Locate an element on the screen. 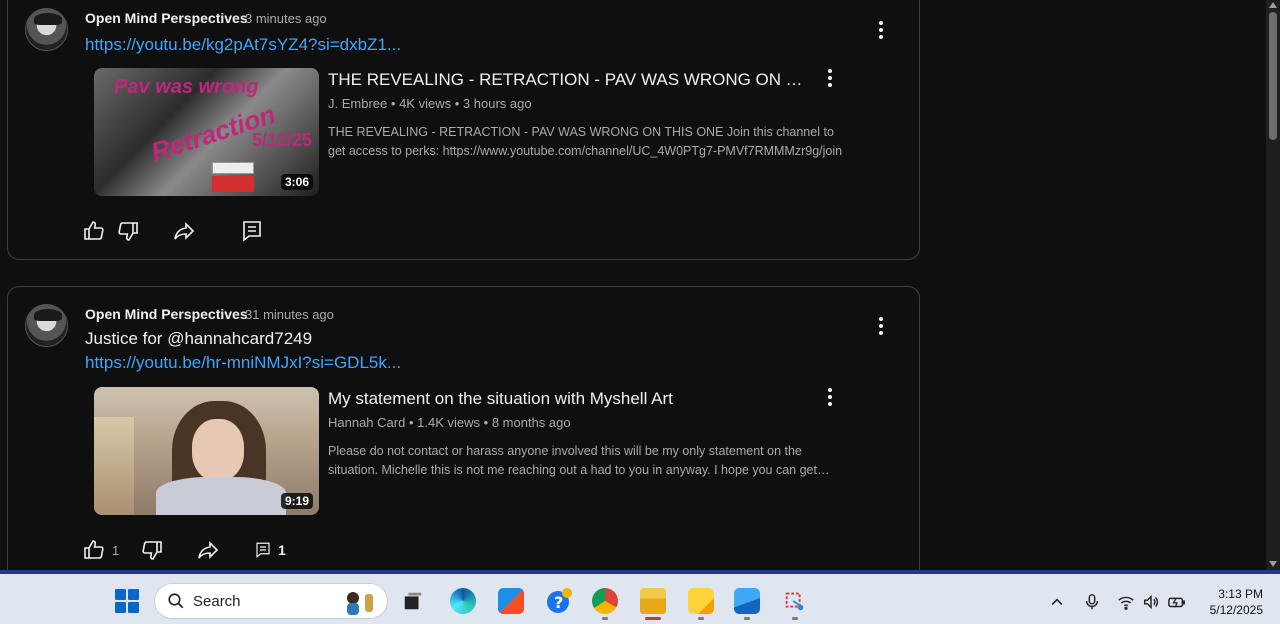  photos-button is located at coordinates (747, 602).